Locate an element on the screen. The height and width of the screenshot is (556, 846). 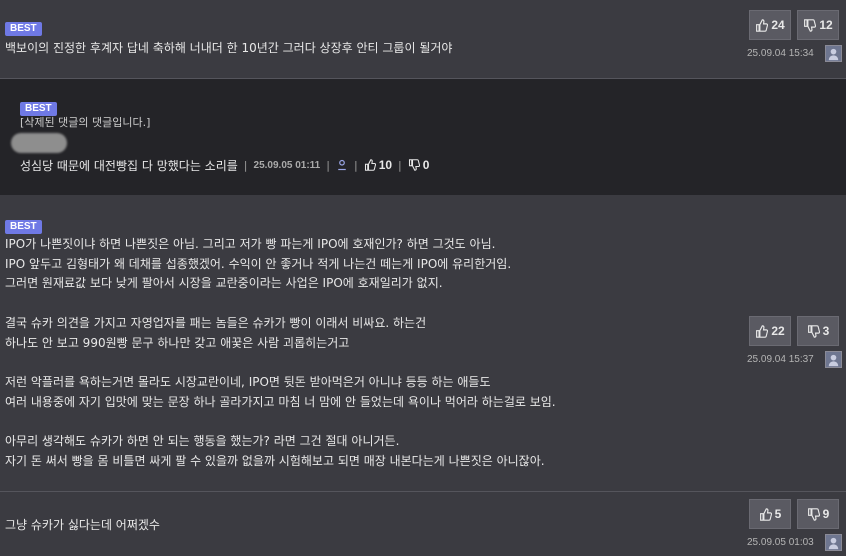
deleted-comment-note: [삭제된 댓글의 댓글입니다.] is located at coordinates (85, 122).